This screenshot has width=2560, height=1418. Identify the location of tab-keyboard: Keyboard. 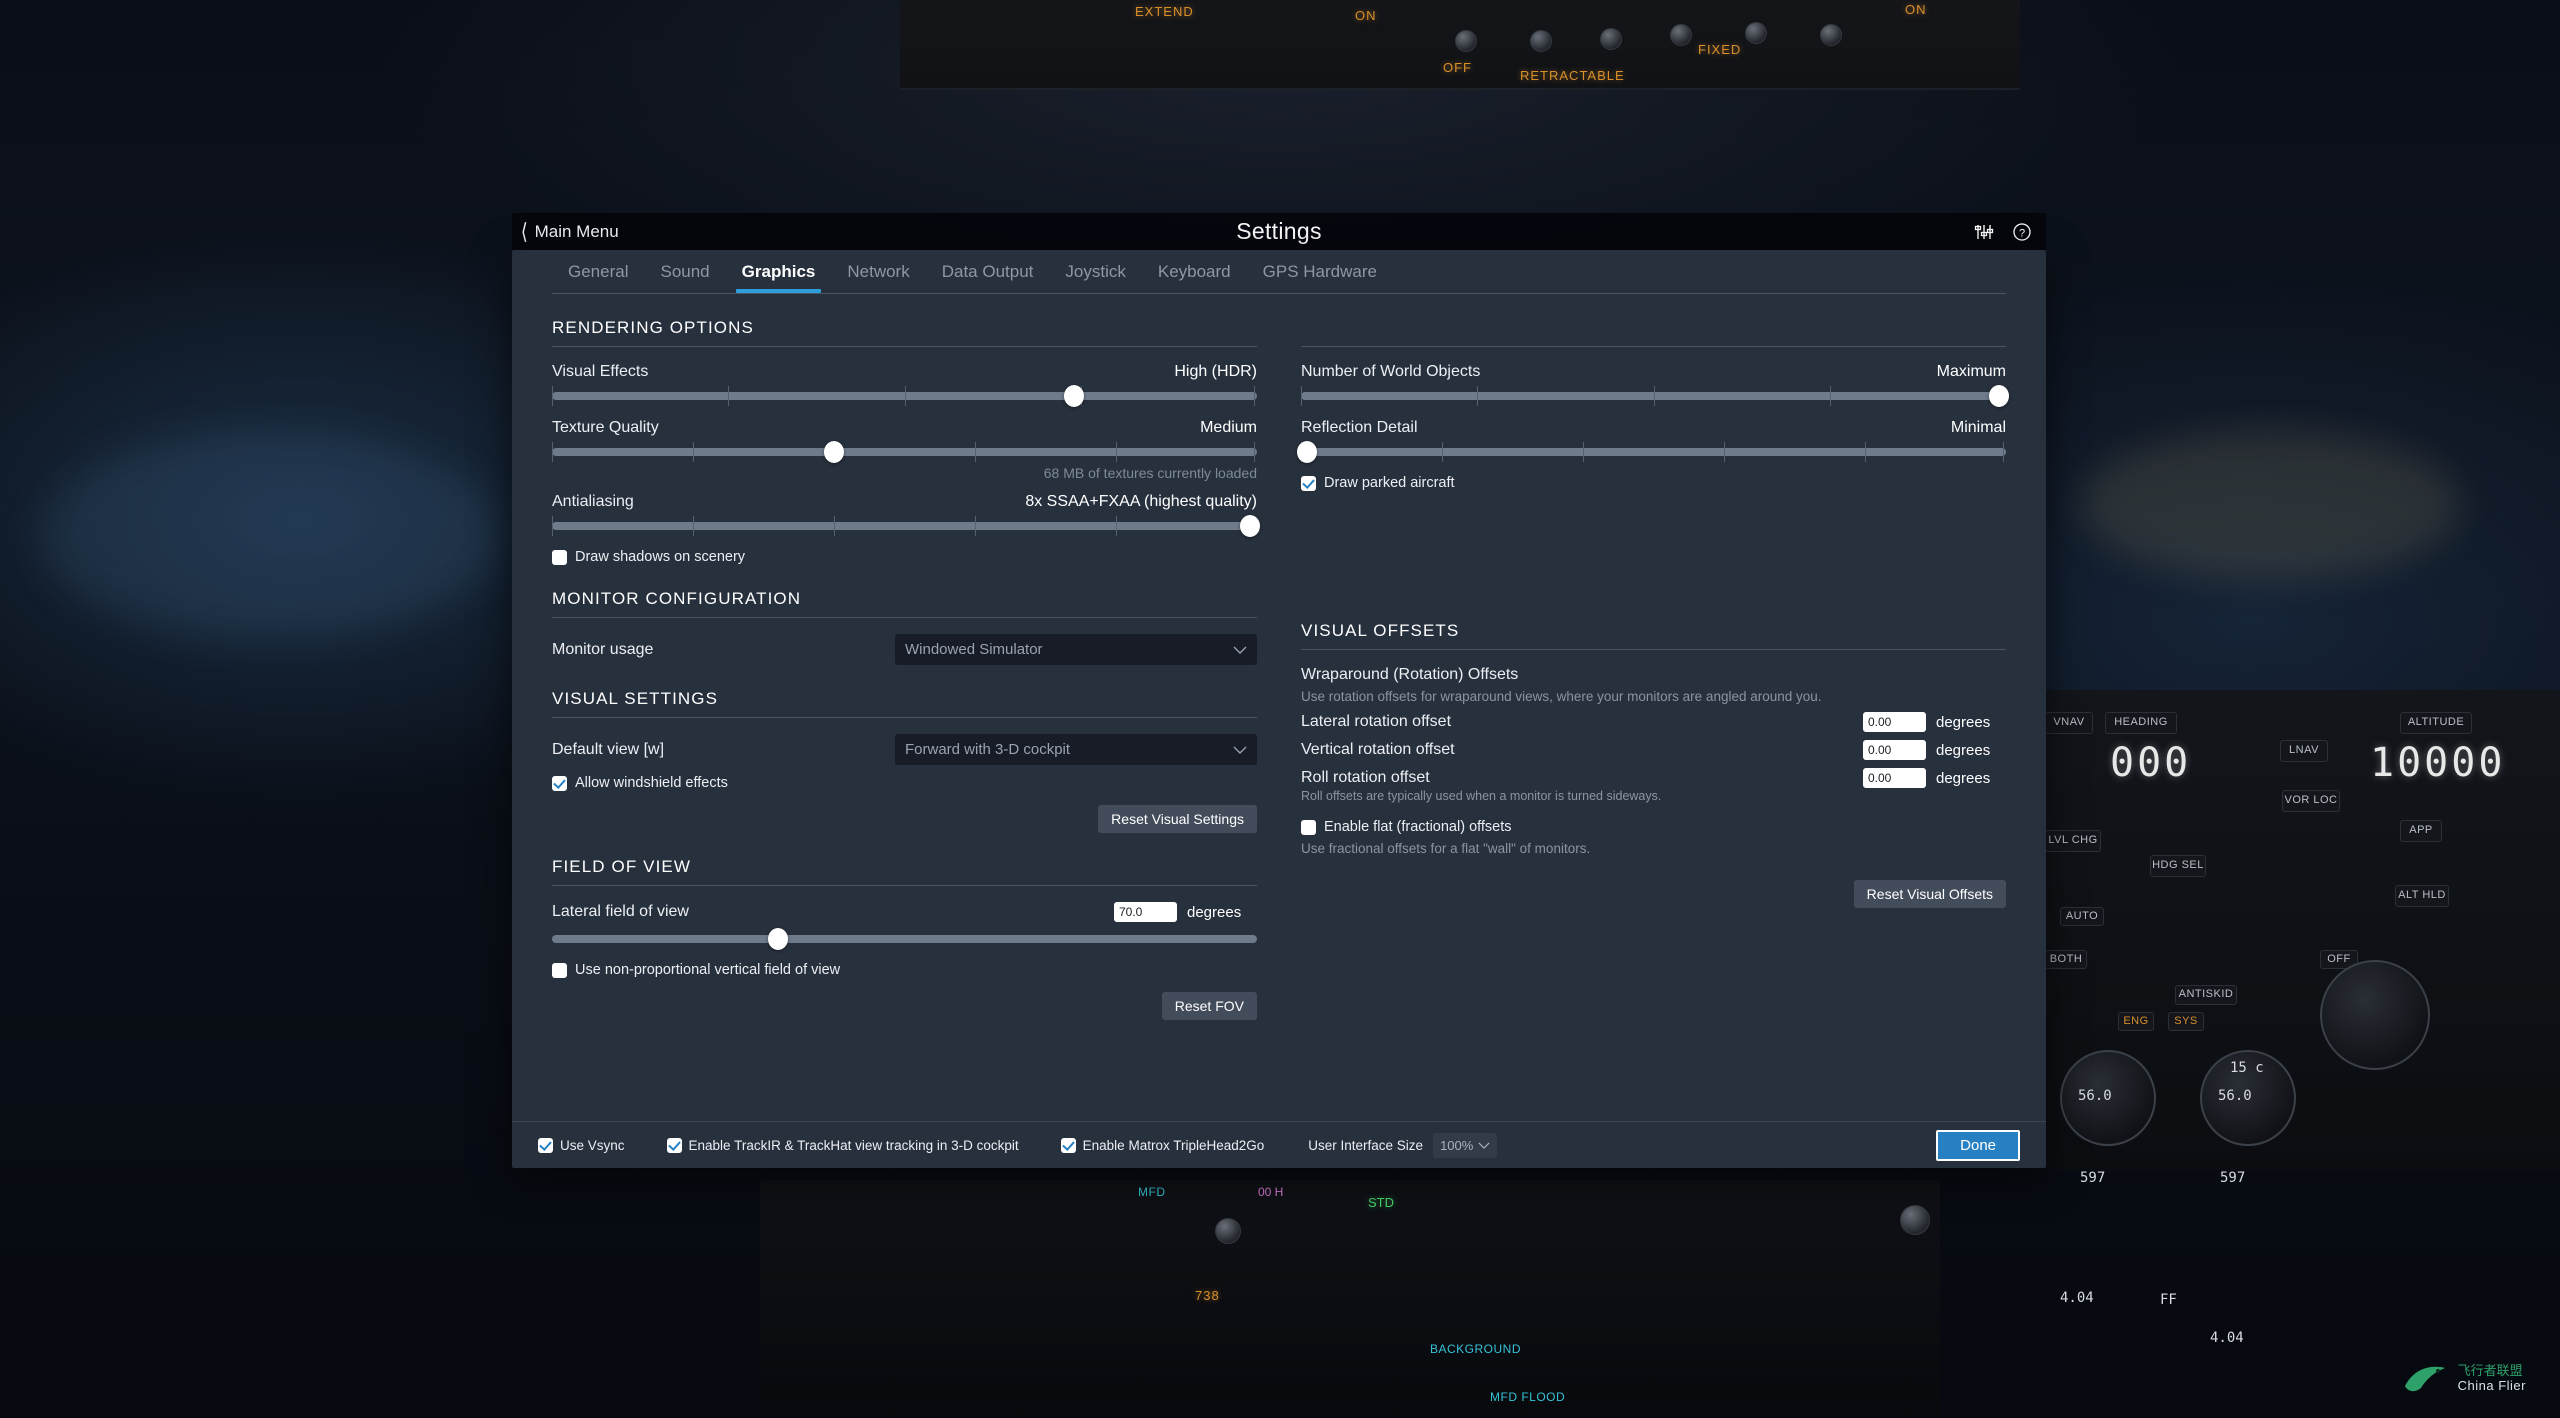
(1194, 277).